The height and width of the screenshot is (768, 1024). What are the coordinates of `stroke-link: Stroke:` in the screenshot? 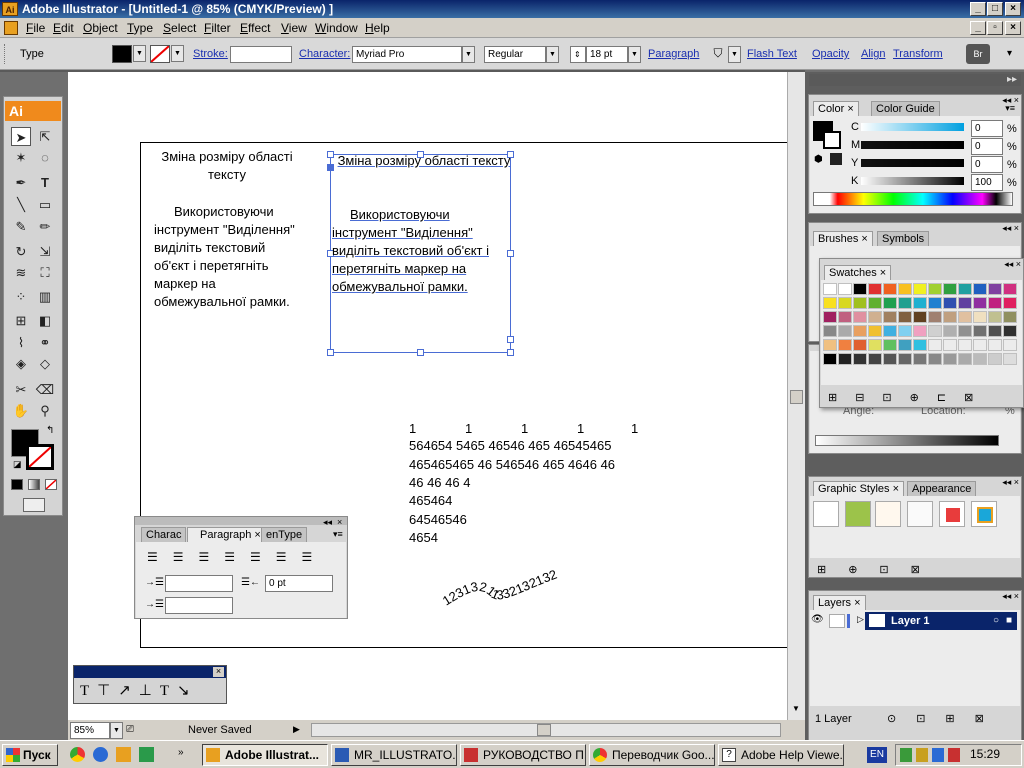 It's located at (210, 54).